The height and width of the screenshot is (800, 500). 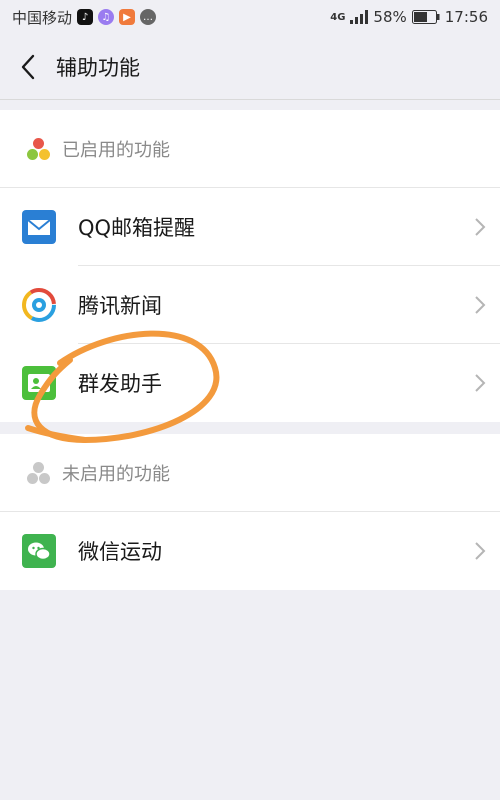 What do you see at coordinates (42, 17) in the screenshot?
I see `carrier-label: 中国移动` at bounding box center [42, 17].